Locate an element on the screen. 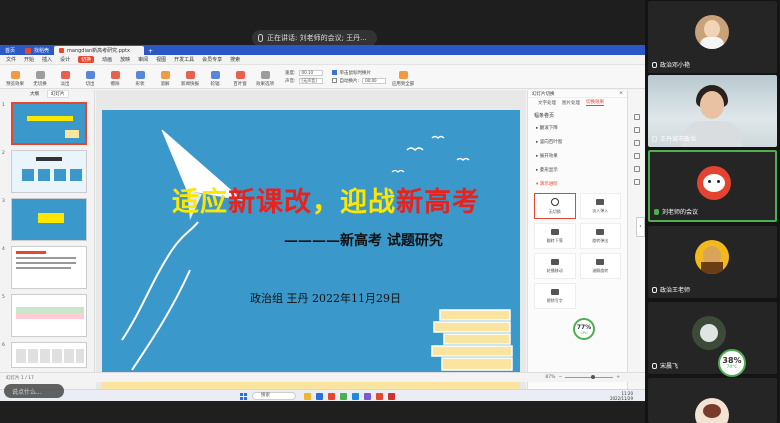 The image size is (780, 423). shape-icon is located at coordinates (636, 156).